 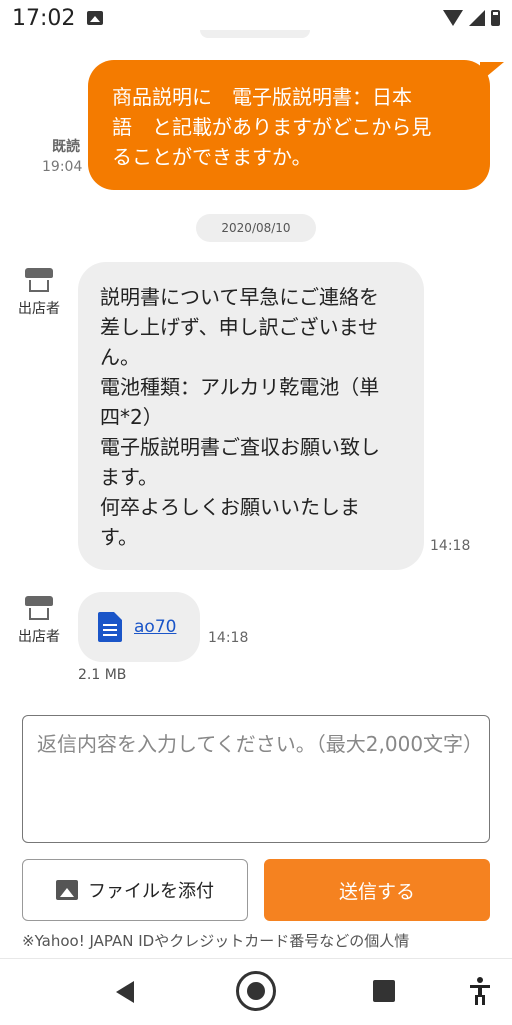 I want to click on read-receipt: 既読, so click(x=66, y=147).